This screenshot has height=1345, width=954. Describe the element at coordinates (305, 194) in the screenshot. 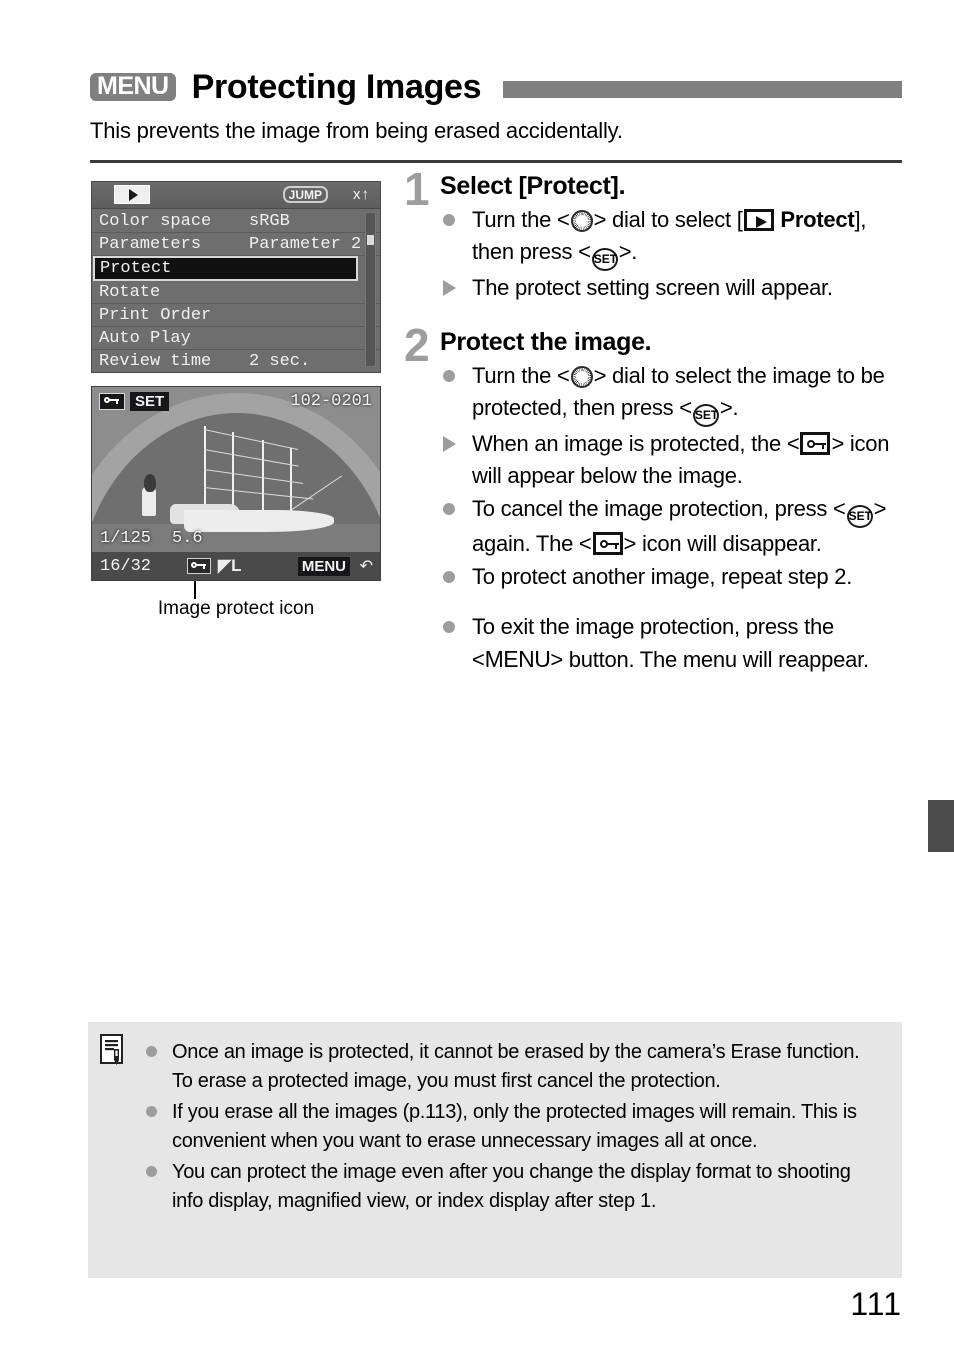

I see `jump-badge: JUMP` at that location.